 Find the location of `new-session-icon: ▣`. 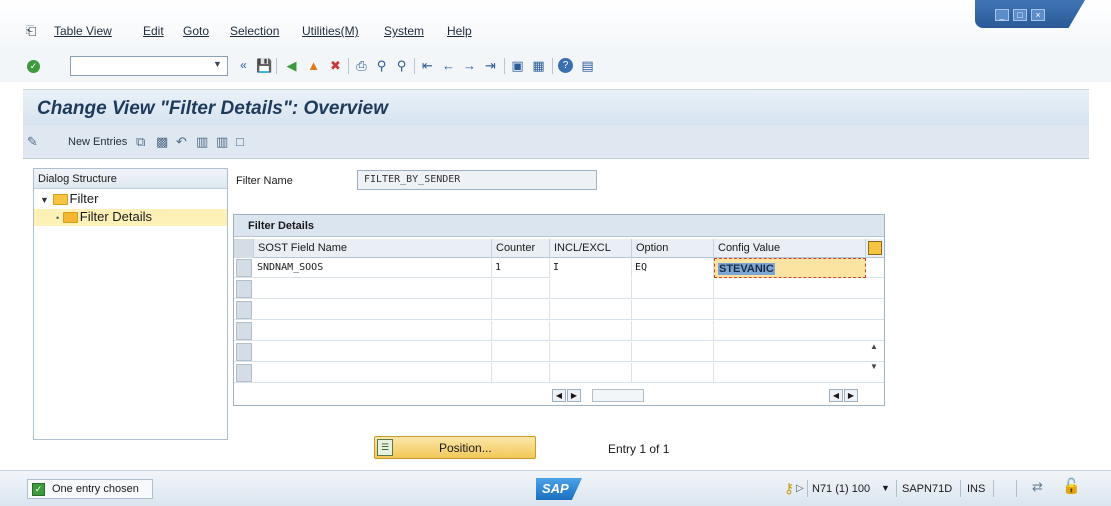

new-session-icon: ▣ is located at coordinates (517, 65).